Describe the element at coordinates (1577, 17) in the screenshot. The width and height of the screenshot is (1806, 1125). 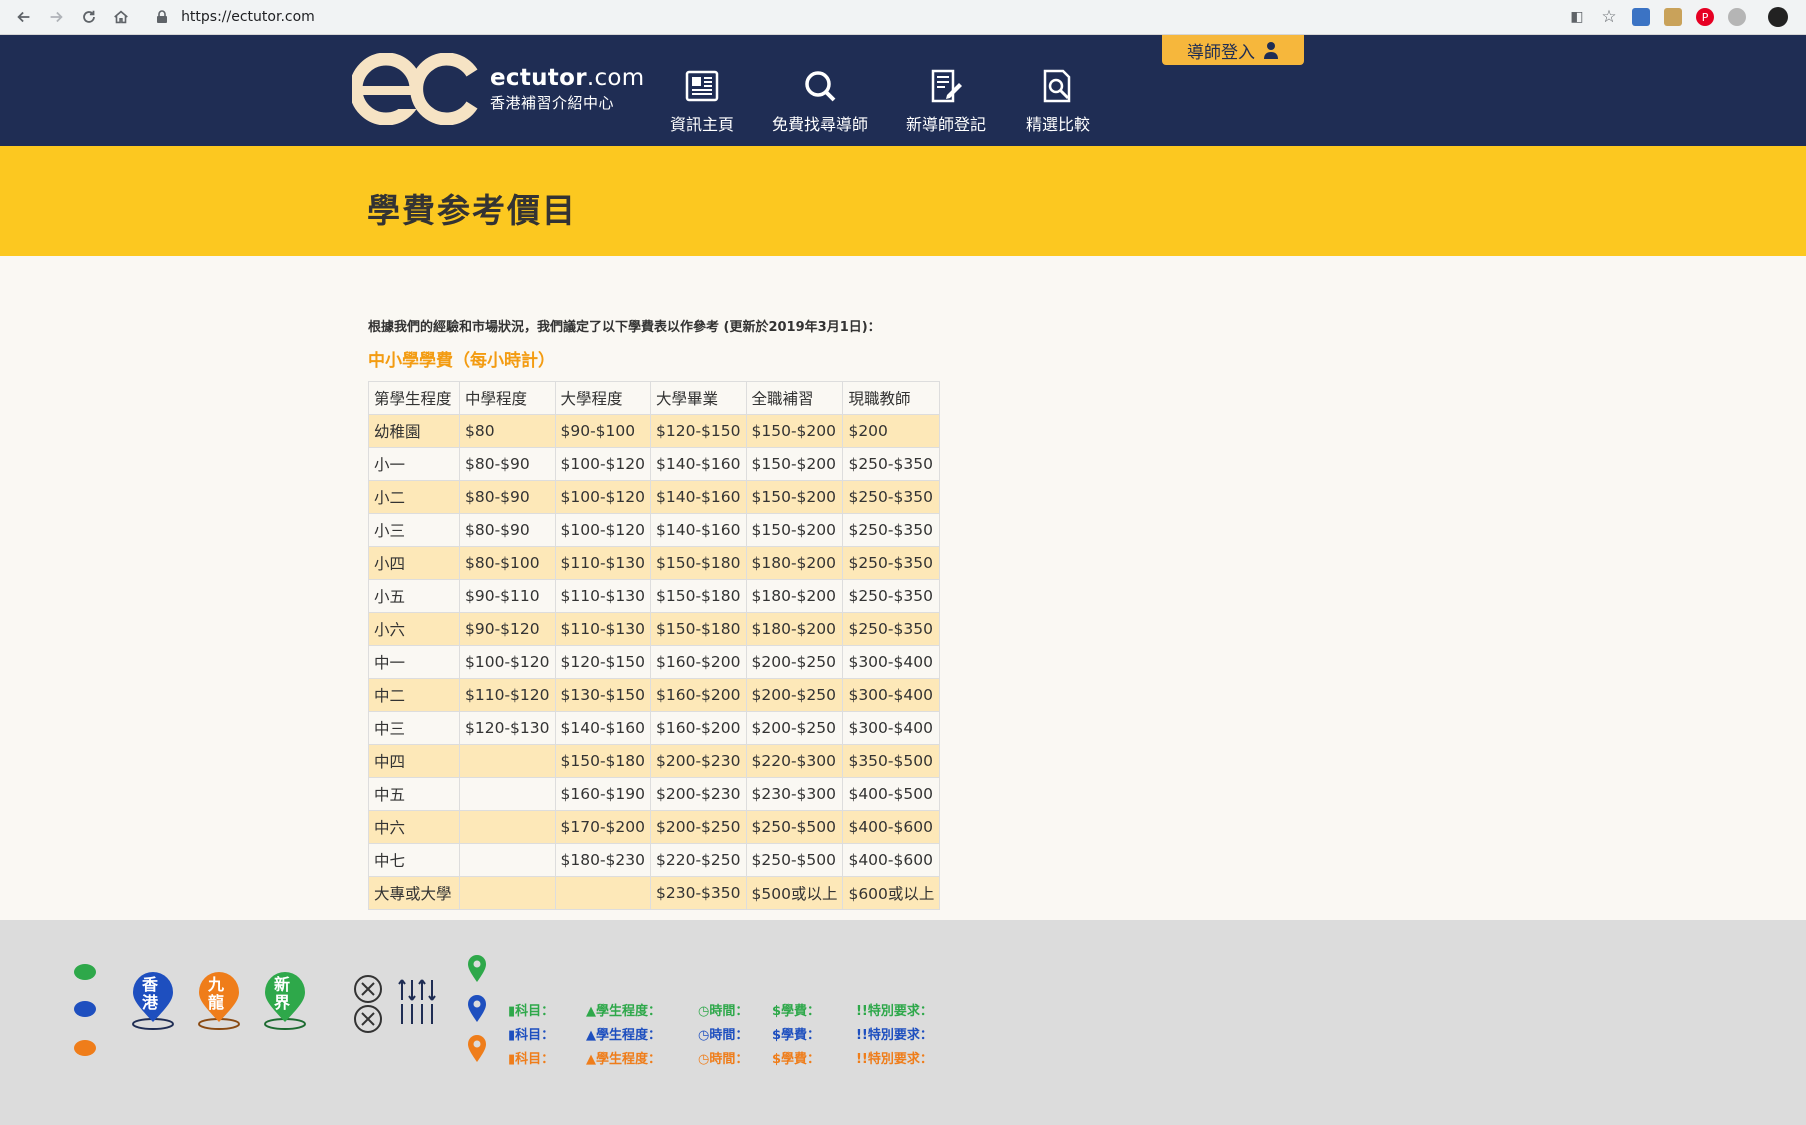
I see `site-settings-icon: ◧` at that location.